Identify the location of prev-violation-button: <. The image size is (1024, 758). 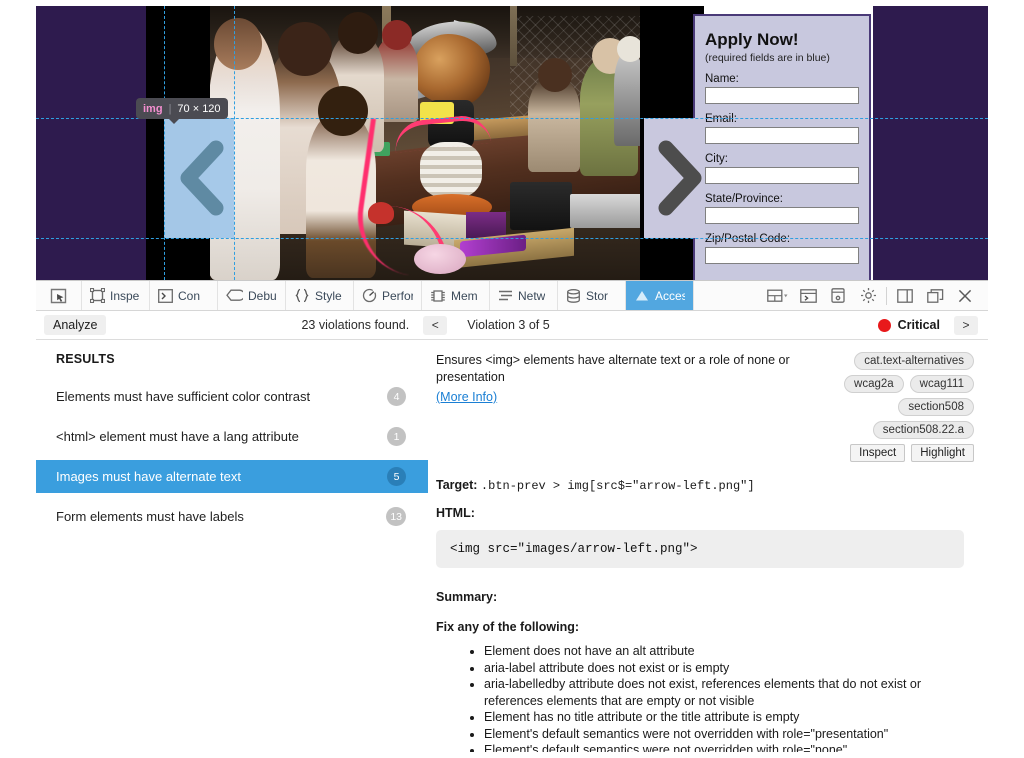
(435, 325).